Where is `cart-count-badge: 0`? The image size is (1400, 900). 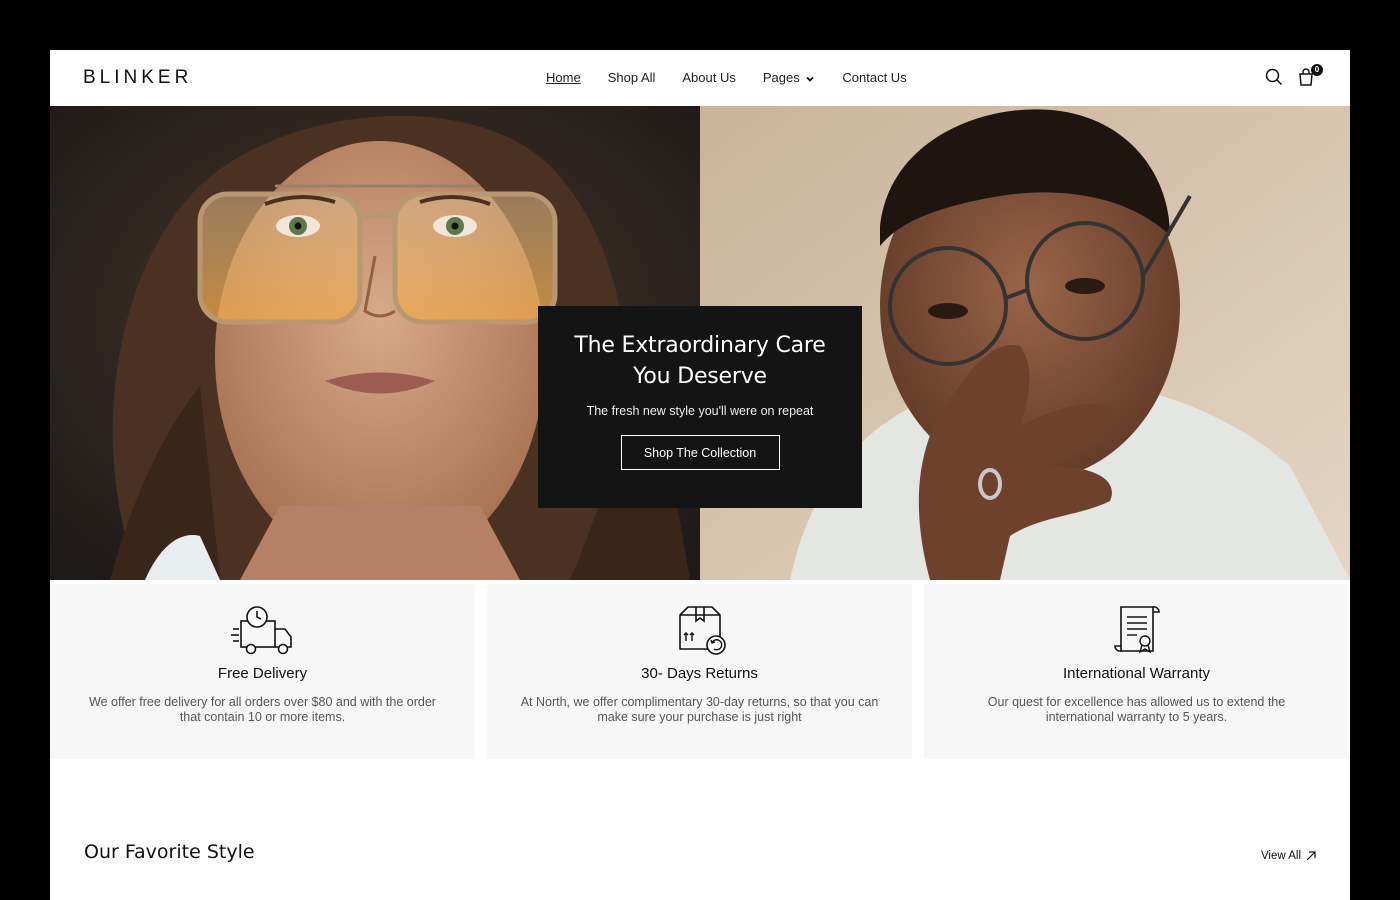 cart-count-badge: 0 is located at coordinates (1317, 70).